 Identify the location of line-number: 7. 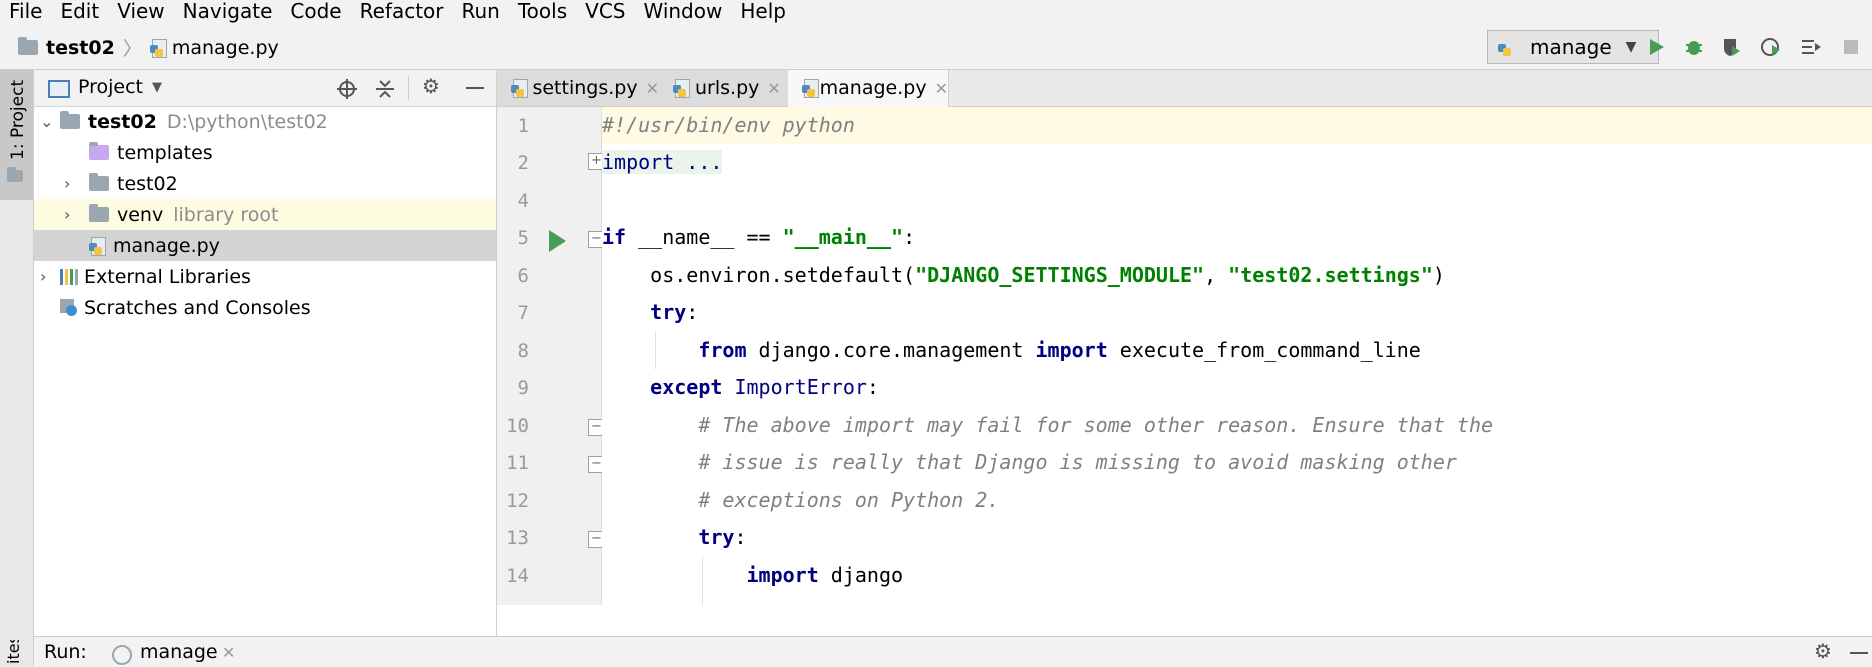
(523, 313).